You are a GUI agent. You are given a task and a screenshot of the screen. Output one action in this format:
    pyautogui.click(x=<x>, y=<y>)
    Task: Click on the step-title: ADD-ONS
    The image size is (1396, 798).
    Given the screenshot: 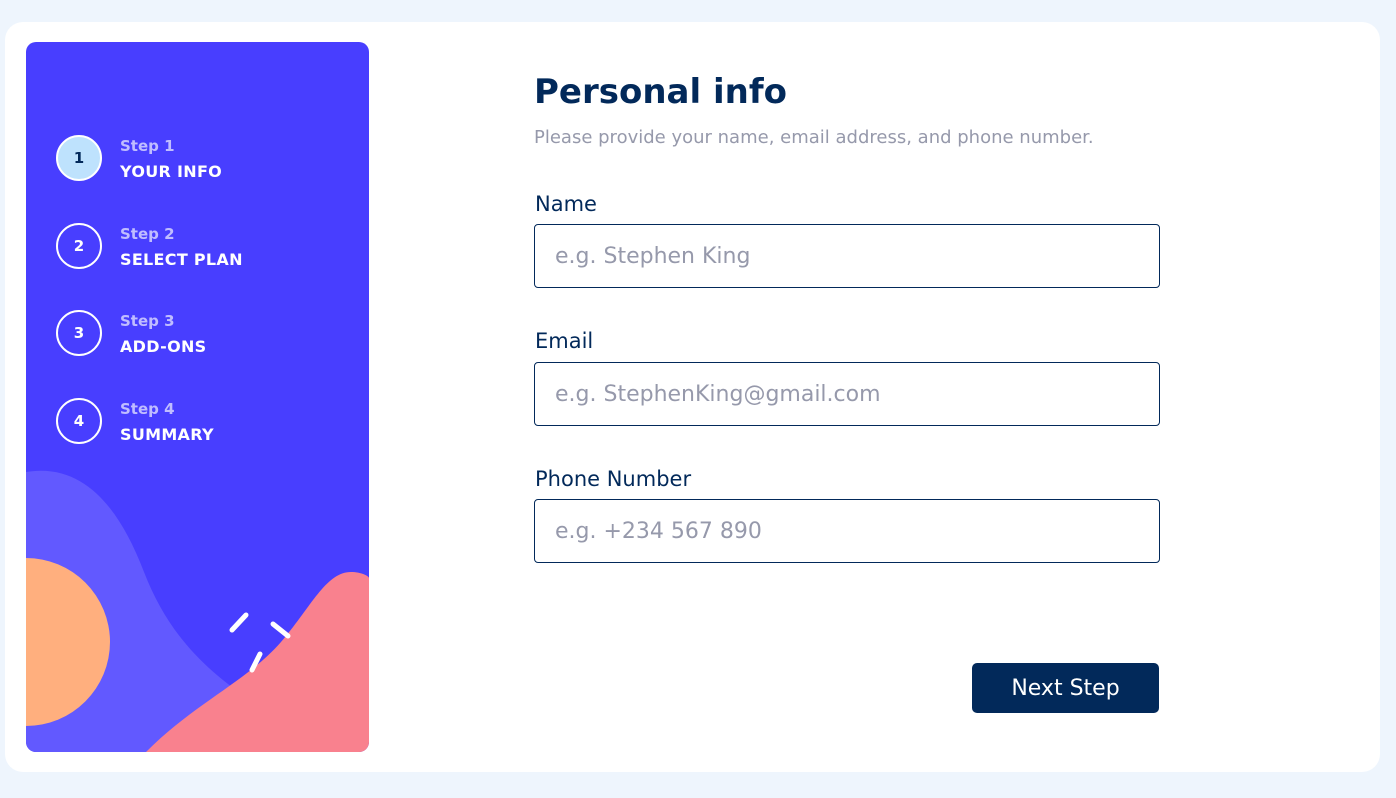 What is the action you would take?
    pyautogui.click(x=163, y=346)
    